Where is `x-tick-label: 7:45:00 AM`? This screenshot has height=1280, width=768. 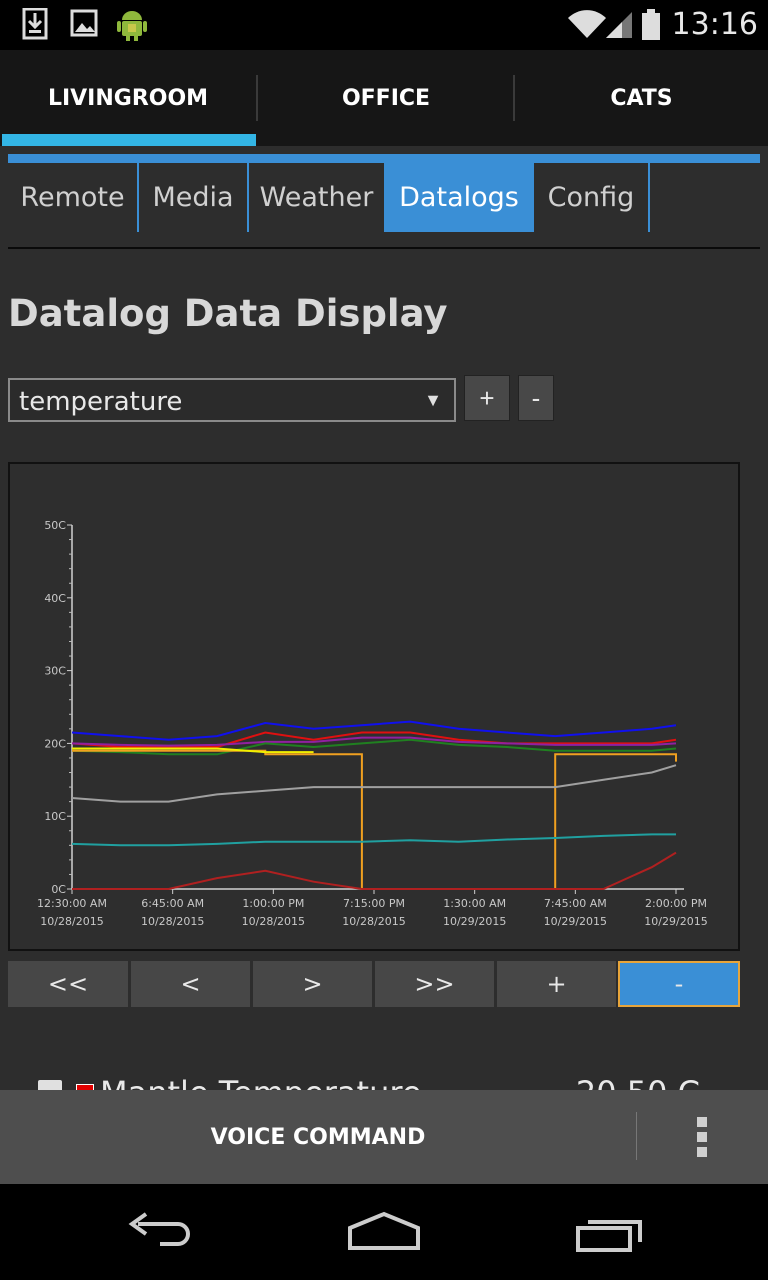
x-tick-label: 7:45:00 AM is located at coordinates (575, 903).